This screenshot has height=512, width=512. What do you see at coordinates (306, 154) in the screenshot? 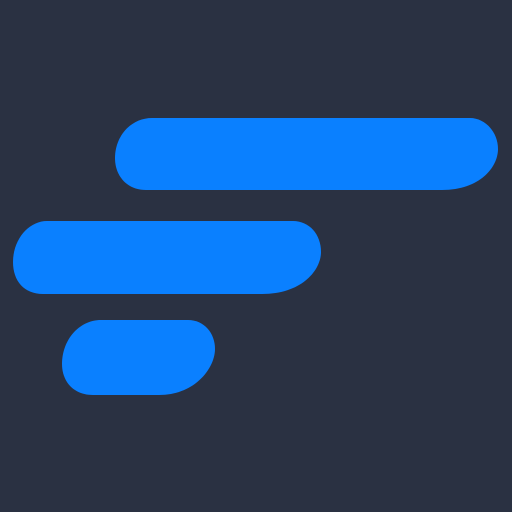
I see `logo-bar-top` at bounding box center [306, 154].